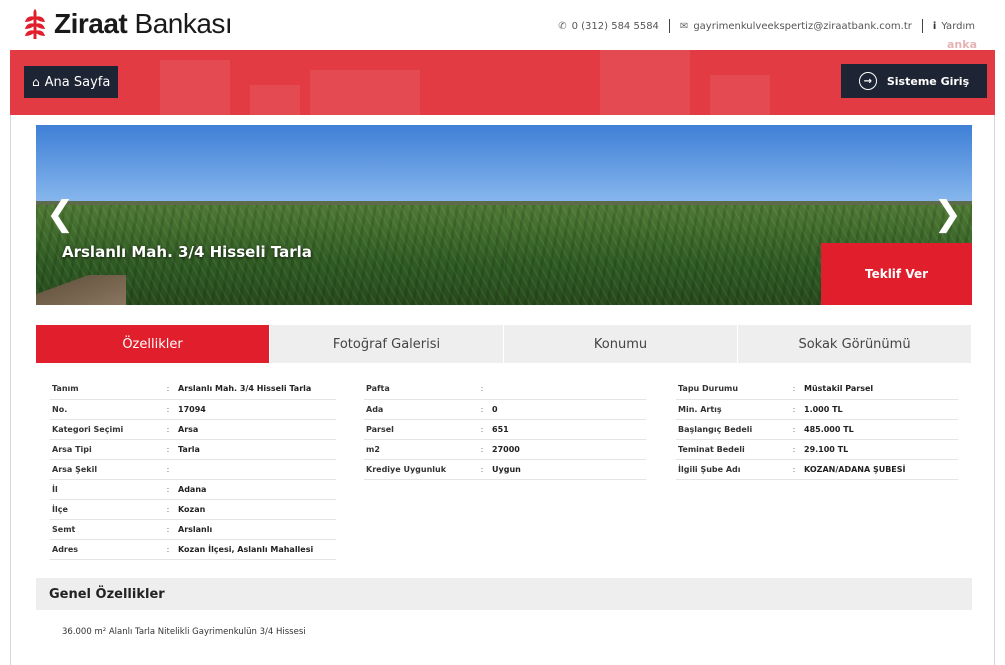 This screenshot has height=665, width=1005. Describe the element at coordinates (731, 429) in the screenshot. I see `detail-label: Başlangıç Bedeli` at that location.